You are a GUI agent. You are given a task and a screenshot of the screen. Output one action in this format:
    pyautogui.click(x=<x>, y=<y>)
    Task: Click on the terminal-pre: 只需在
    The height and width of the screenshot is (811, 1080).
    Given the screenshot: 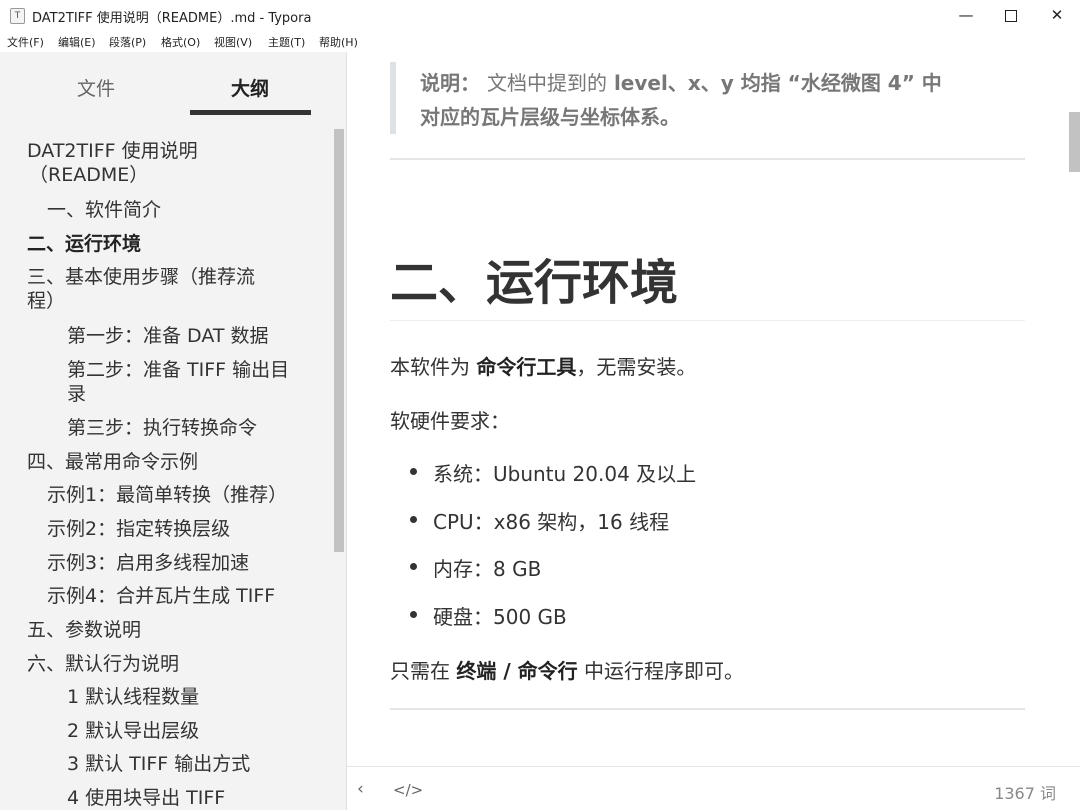 What is the action you would take?
    pyautogui.click(x=420, y=671)
    